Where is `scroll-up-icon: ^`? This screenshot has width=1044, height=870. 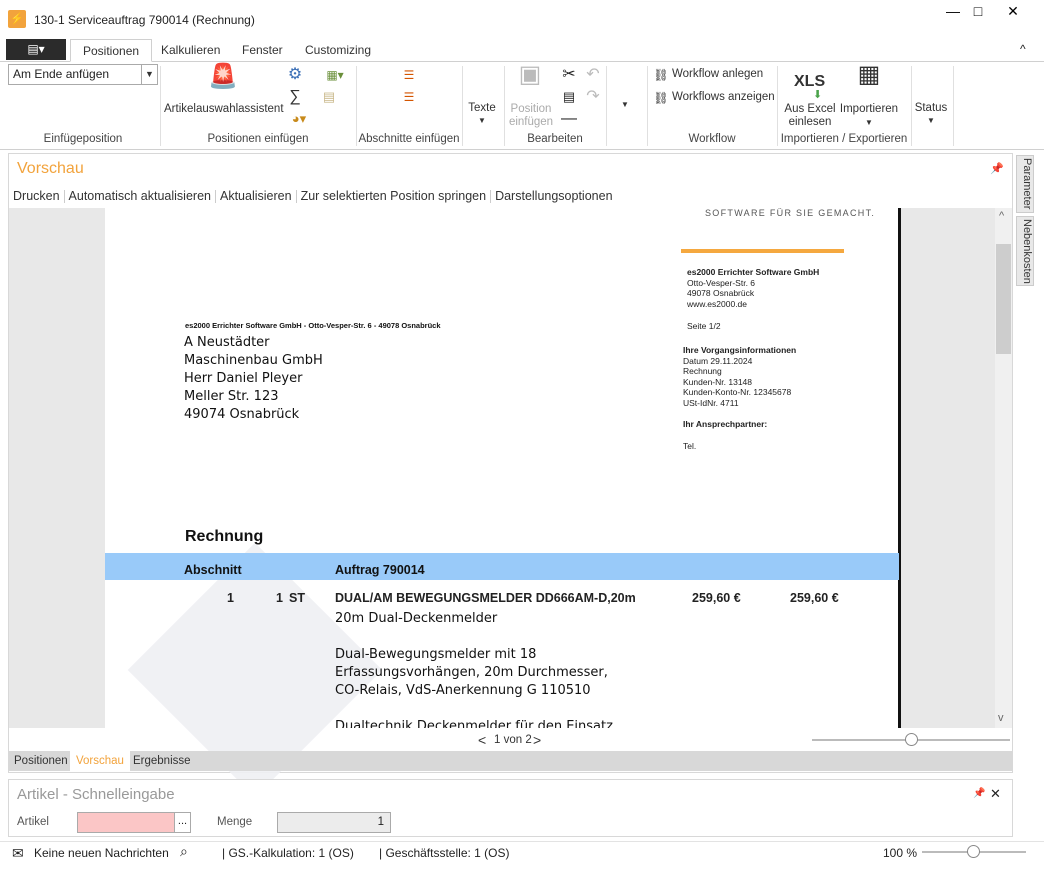 scroll-up-icon: ^ is located at coordinates (1001, 216).